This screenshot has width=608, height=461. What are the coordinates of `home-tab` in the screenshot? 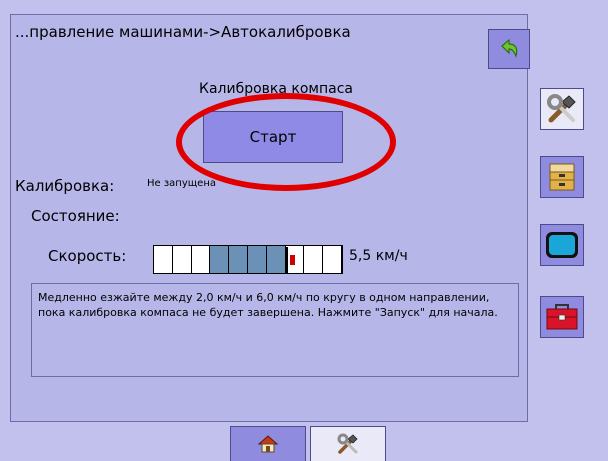 It's located at (268, 443).